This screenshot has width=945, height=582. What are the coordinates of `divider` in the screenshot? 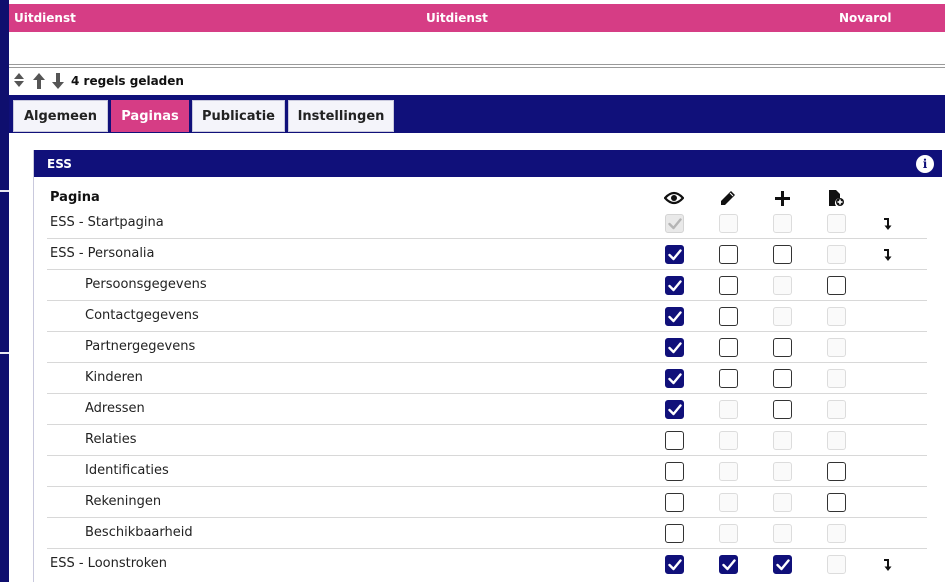 It's located at (477, 66).